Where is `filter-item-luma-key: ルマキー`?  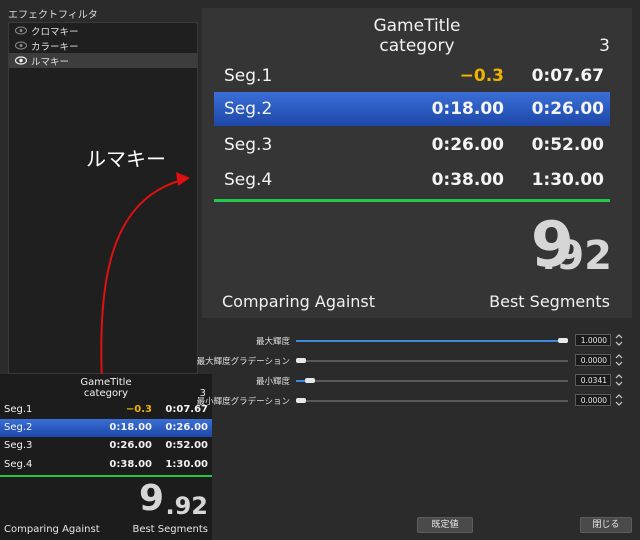
filter-item-luma-key: ルマキー is located at coordinates (103, 60).